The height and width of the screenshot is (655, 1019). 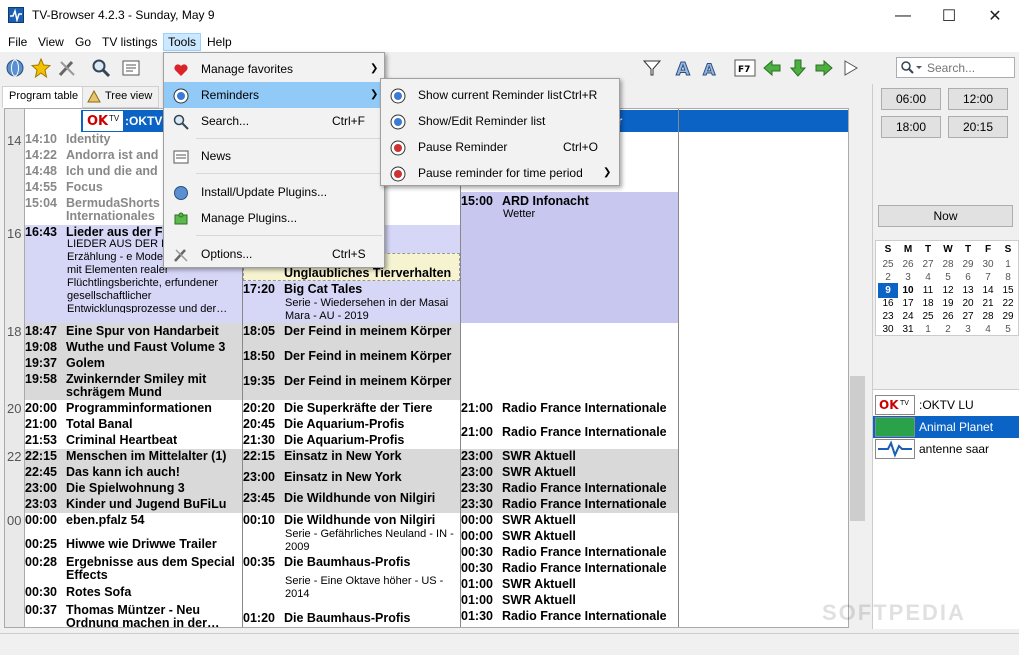 What do you see at coordinates (1008, 329) in the screenshot?
I see `calendar-day: 5` at bounding box center [1008, 329].